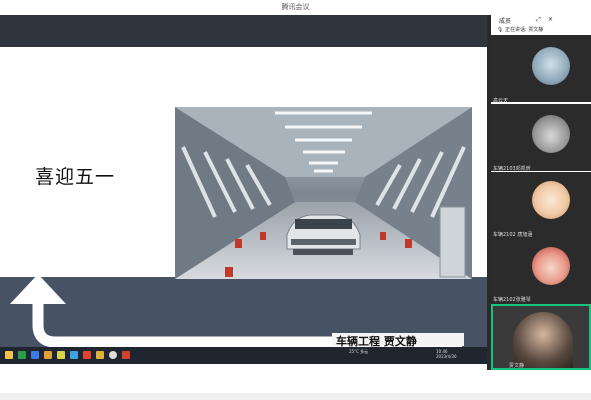  I want to click on powerpoint-icon, so click(126, 355).